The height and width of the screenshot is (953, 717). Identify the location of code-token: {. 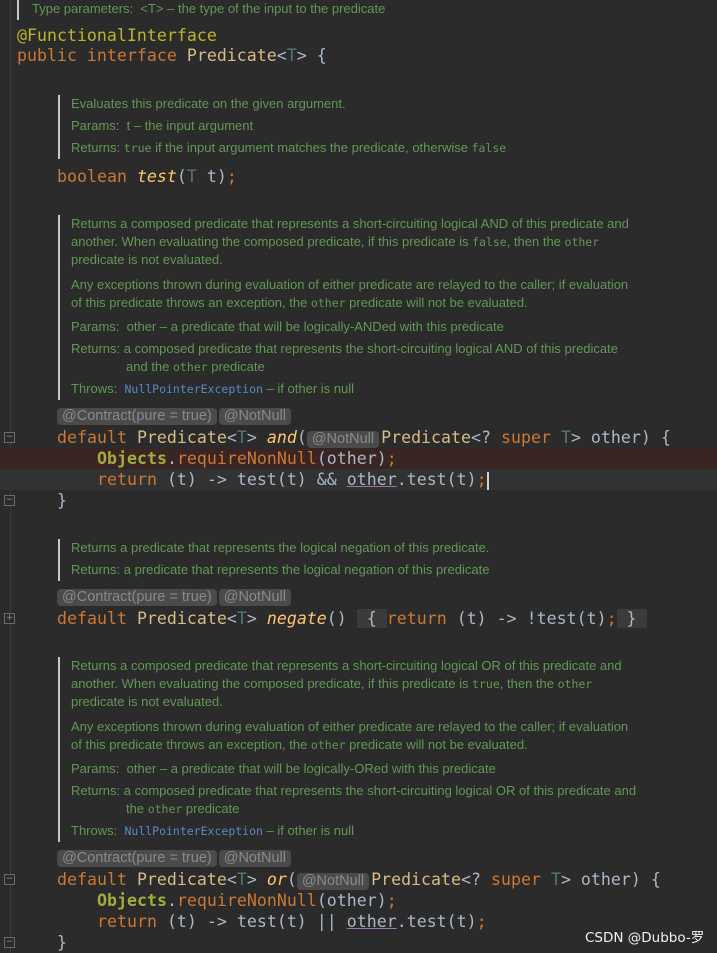
(371, 618).